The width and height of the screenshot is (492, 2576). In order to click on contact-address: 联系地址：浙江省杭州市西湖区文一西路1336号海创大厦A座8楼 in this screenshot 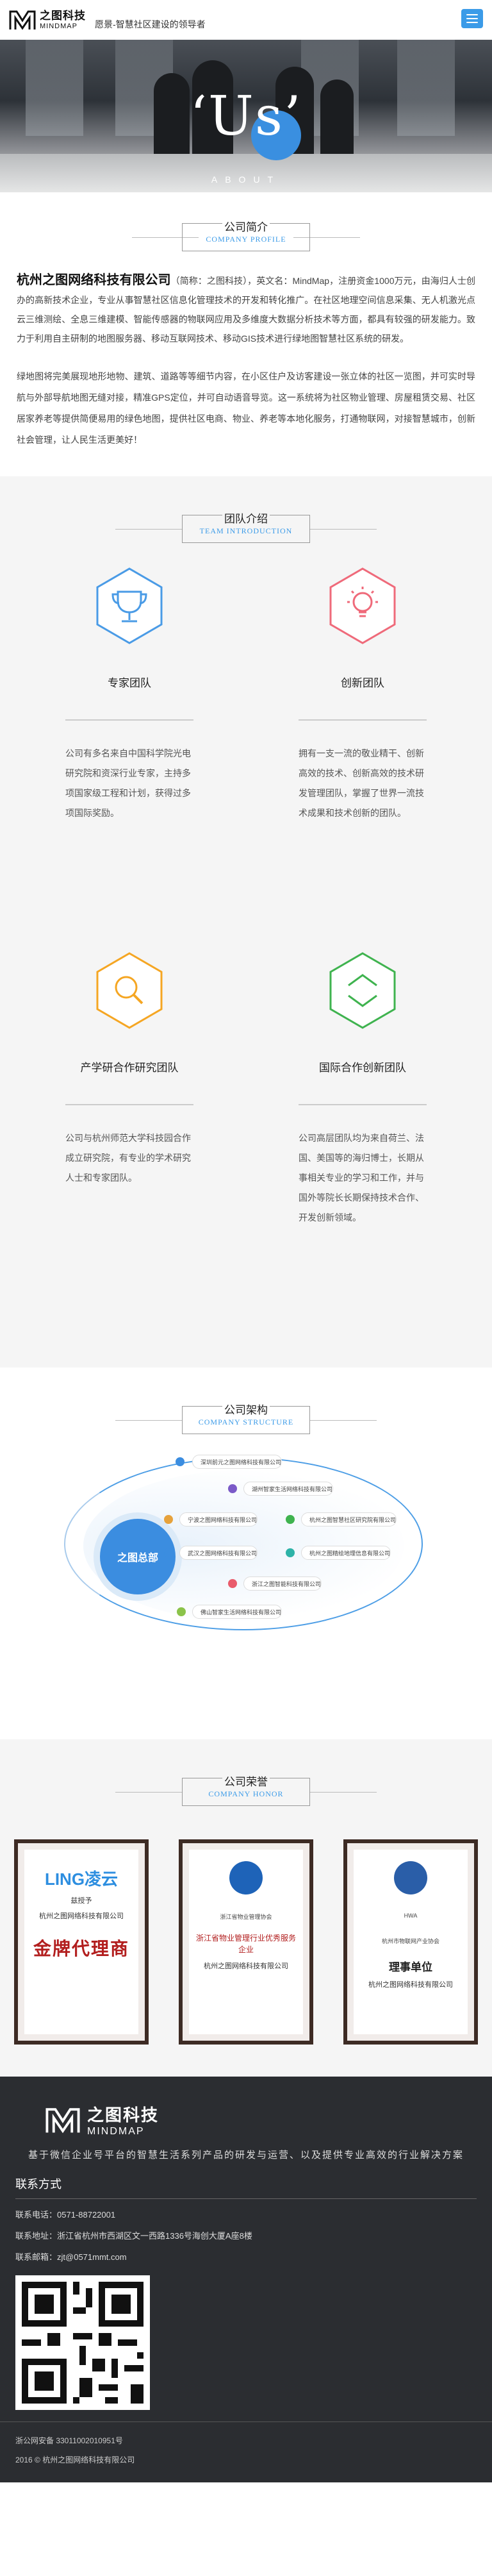, I will do `click(133, 2236)`.